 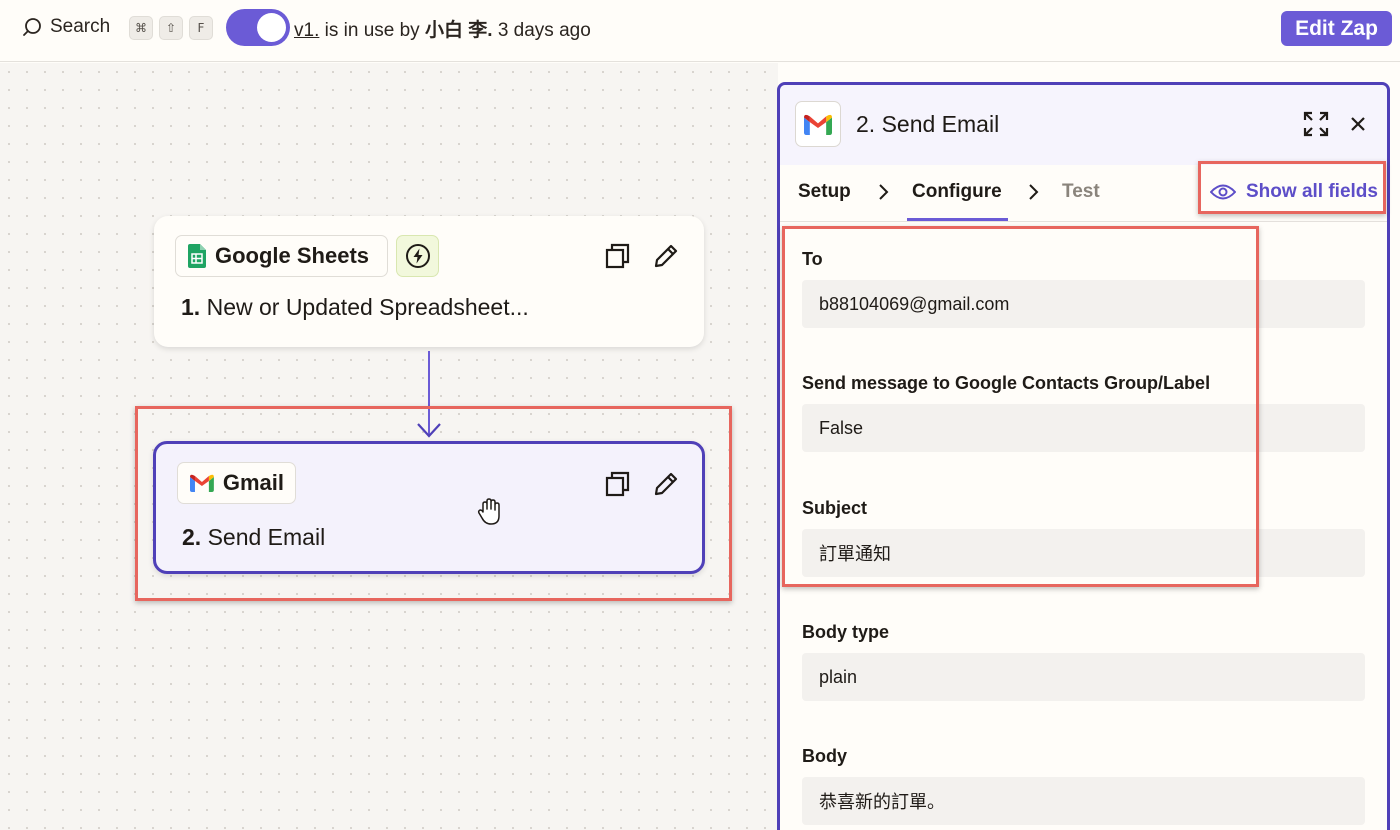 I want to click on hand-cursor-icon, so click(x=488, y=511).